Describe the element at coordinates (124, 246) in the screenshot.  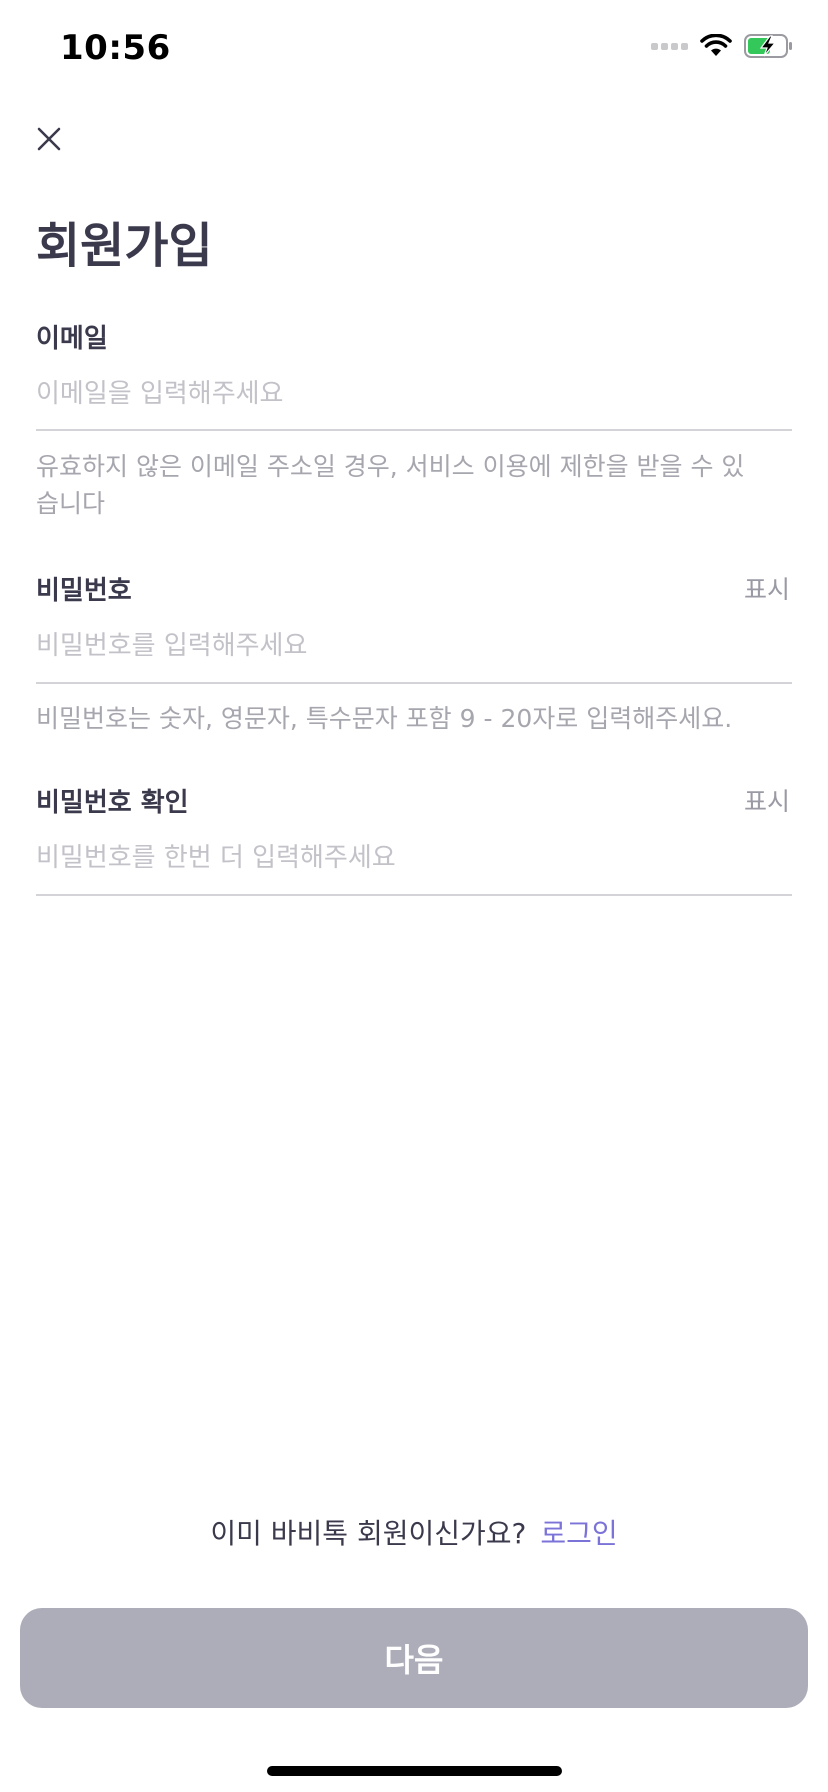
I see `page-title: 회원가입` at that location.